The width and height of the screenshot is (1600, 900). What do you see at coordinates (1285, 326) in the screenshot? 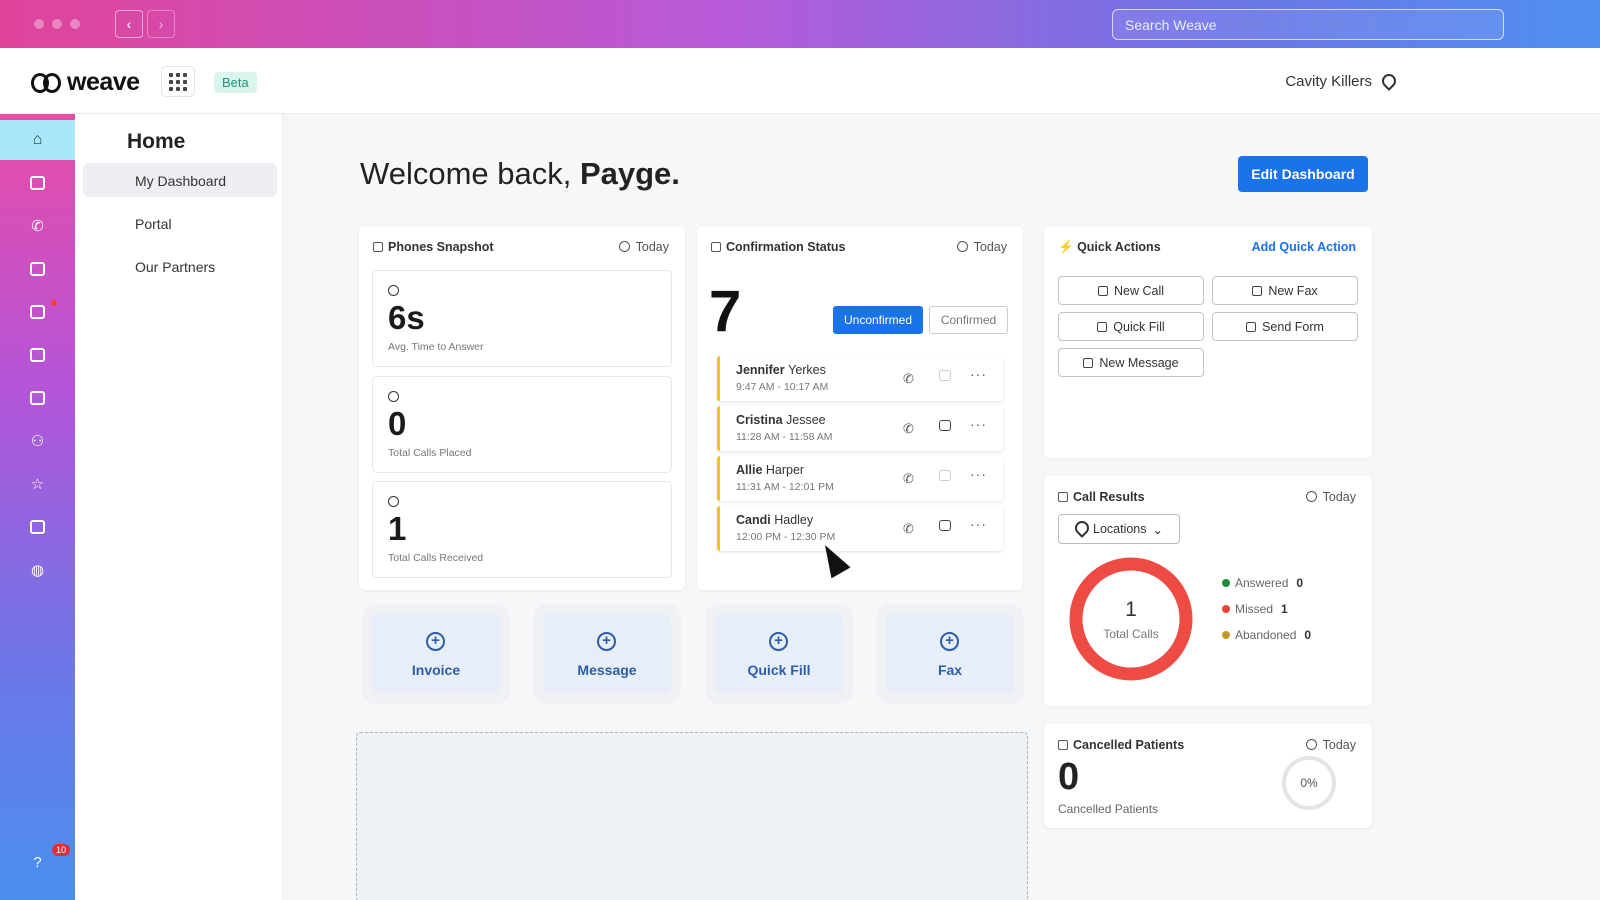
I see `send-form-button: Send Form` at bounding box center [1285, 326].